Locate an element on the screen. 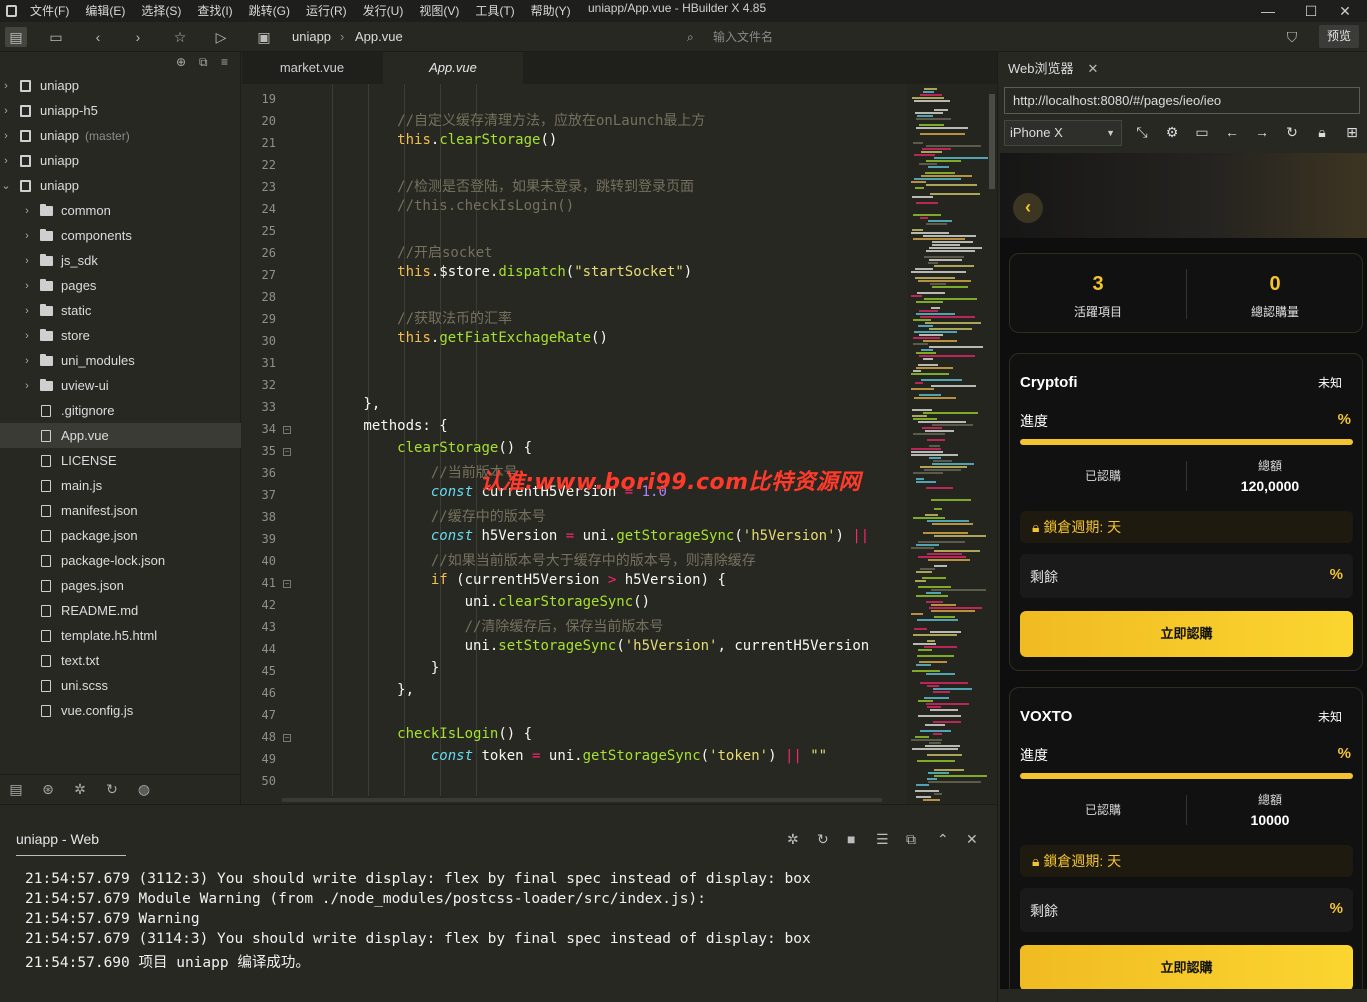  browser-tab-close-icon: ✕ is located at coordinates (1093, 68).